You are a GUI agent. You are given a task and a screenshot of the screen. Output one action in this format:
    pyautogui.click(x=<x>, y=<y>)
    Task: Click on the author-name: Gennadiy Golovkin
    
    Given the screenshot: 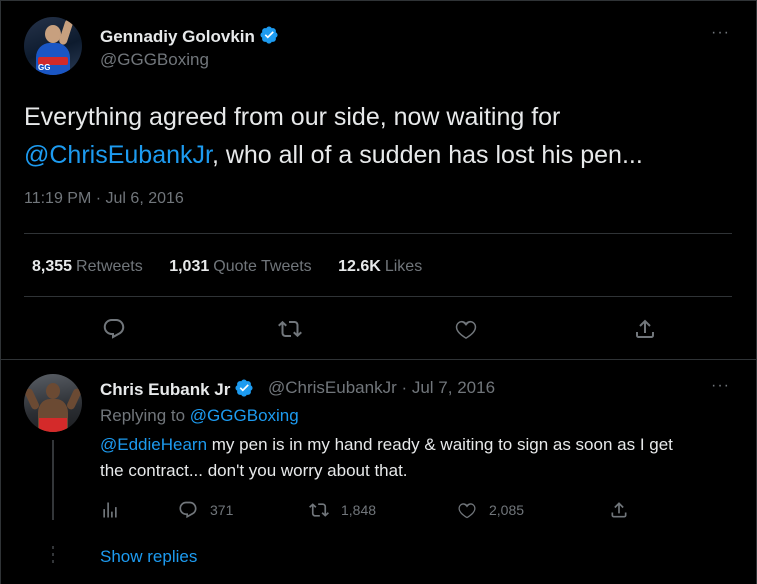 What is the action you would take?
    pyautogui.click(x=177, y=36)
    